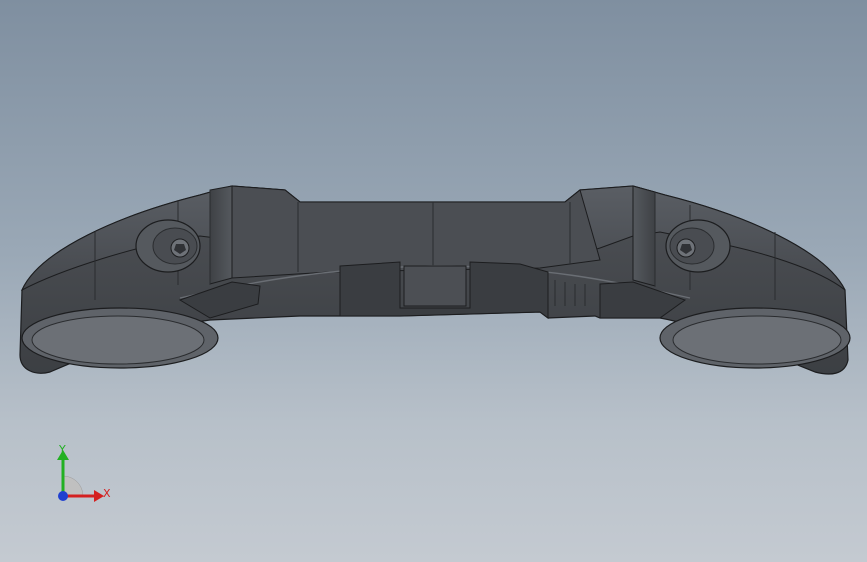 The width and height of the screenshot is (867, 562). Describe the element at coordinates (416, 232) in the screenshot. I see `center-block-face` at that location.